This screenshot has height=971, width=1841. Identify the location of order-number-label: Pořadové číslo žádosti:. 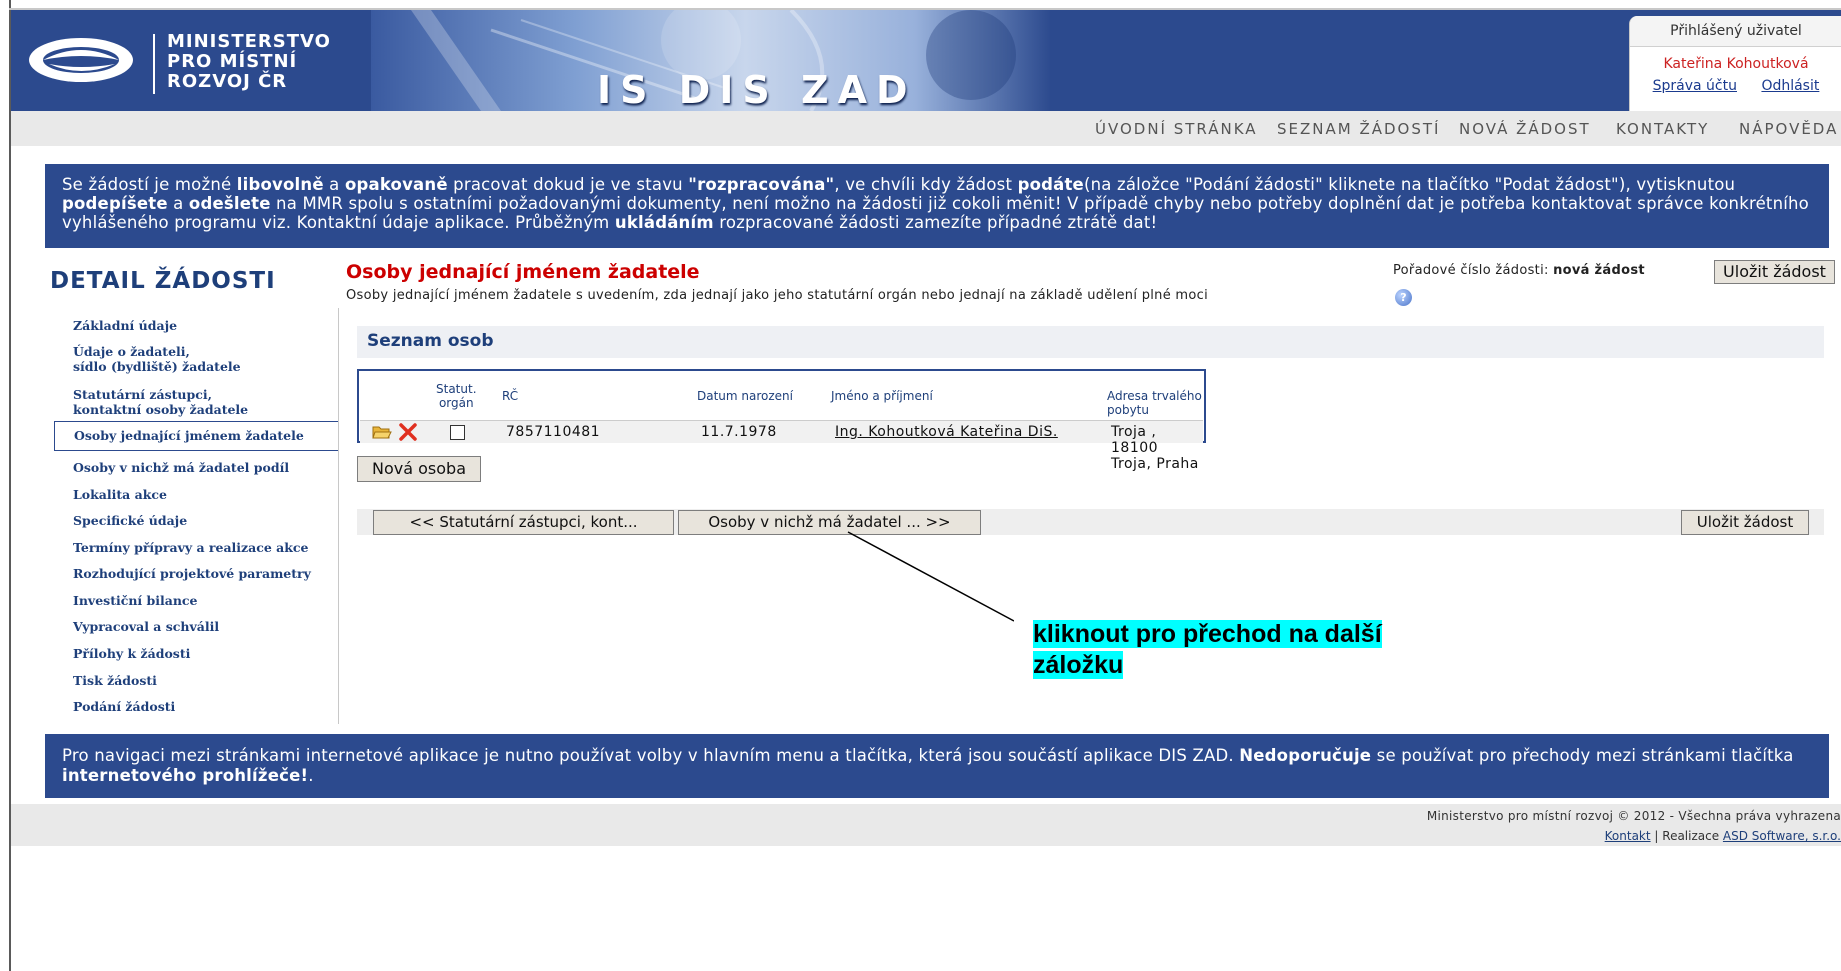
(1473, 270).